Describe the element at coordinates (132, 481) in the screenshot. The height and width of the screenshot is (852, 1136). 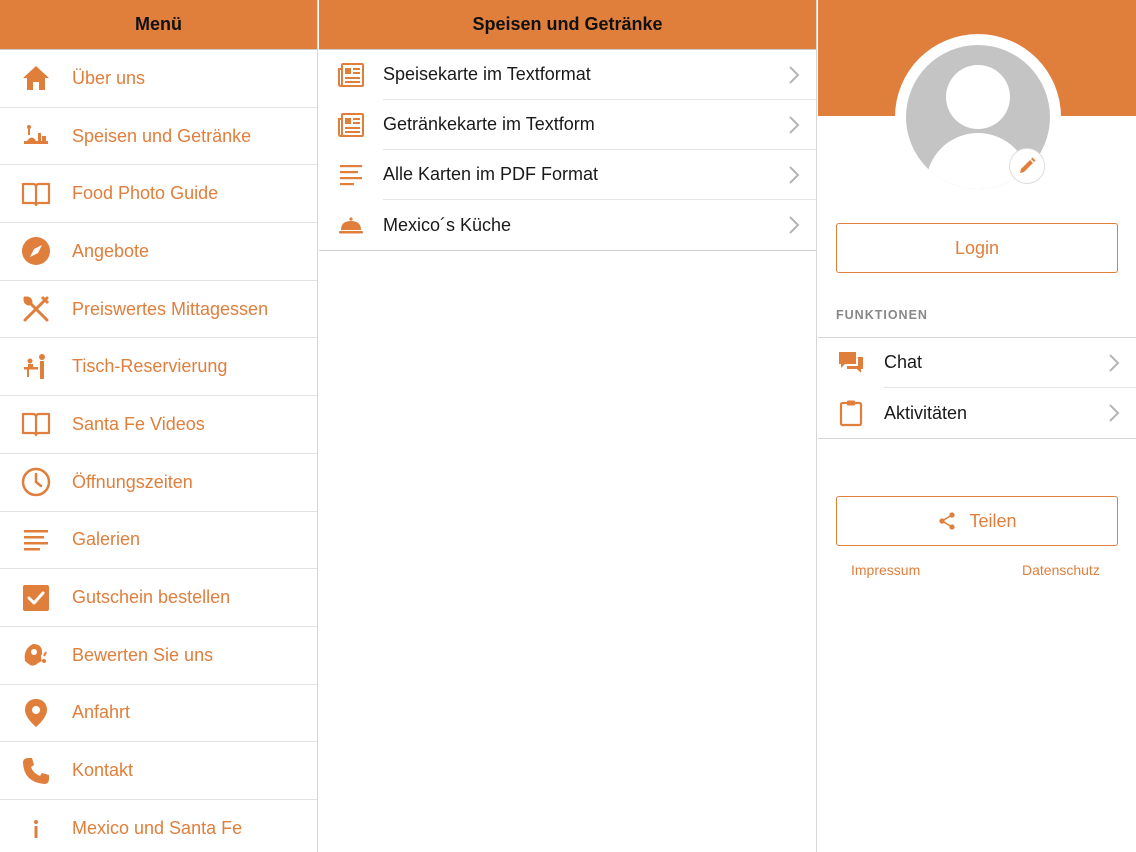
I see `menu-item-label: Öffnungszeiten` at that location.